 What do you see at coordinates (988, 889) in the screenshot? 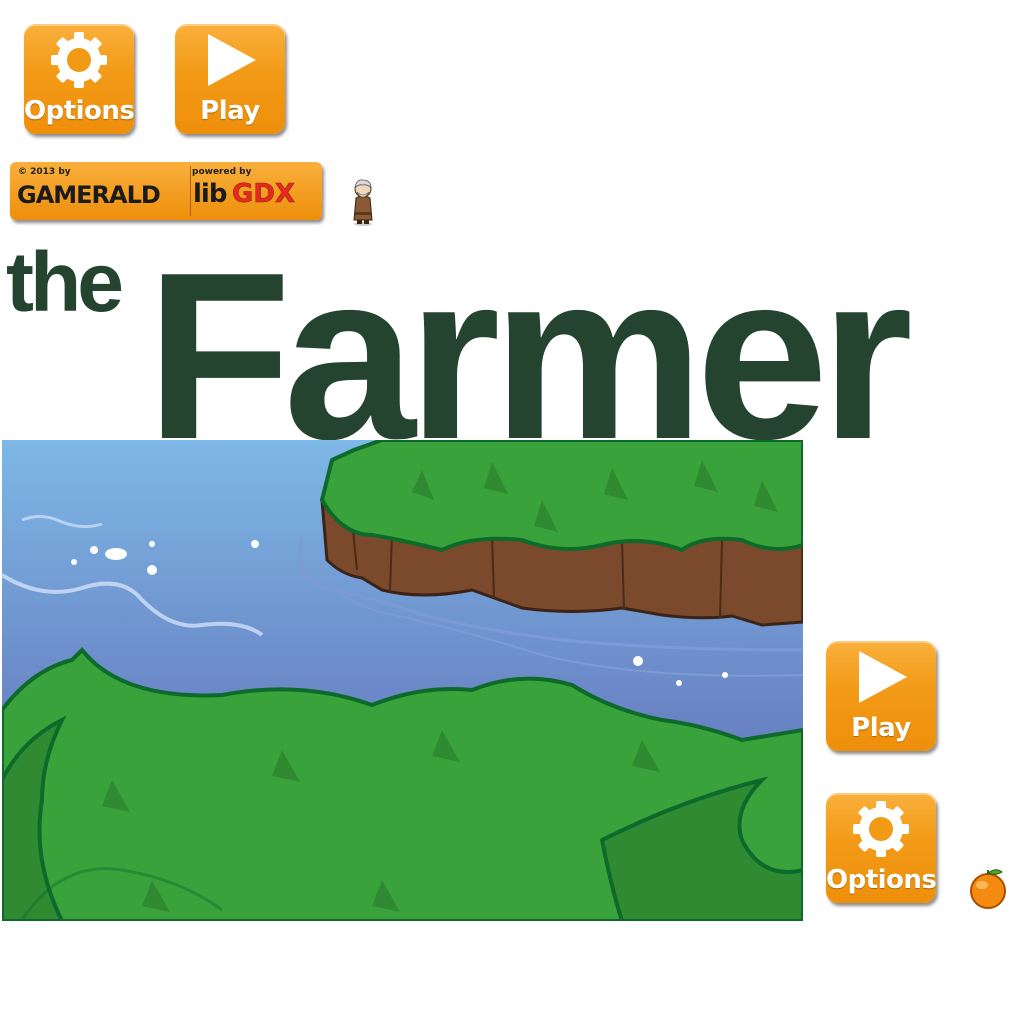
I see `orange-icon` at bounding box center [988, 889].